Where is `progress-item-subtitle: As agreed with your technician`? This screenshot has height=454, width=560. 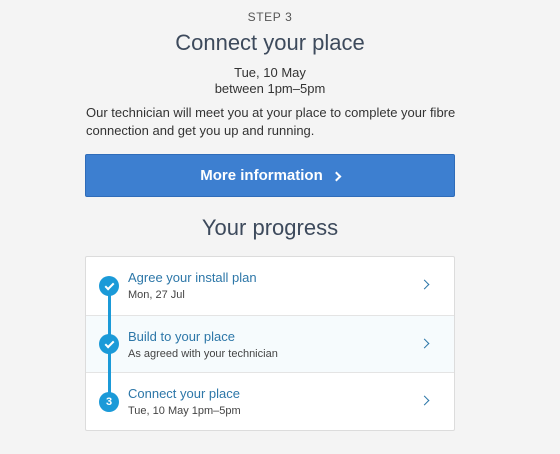
progress-item-subtitle: As agreed with your technician is located at coordinates (203, 354).